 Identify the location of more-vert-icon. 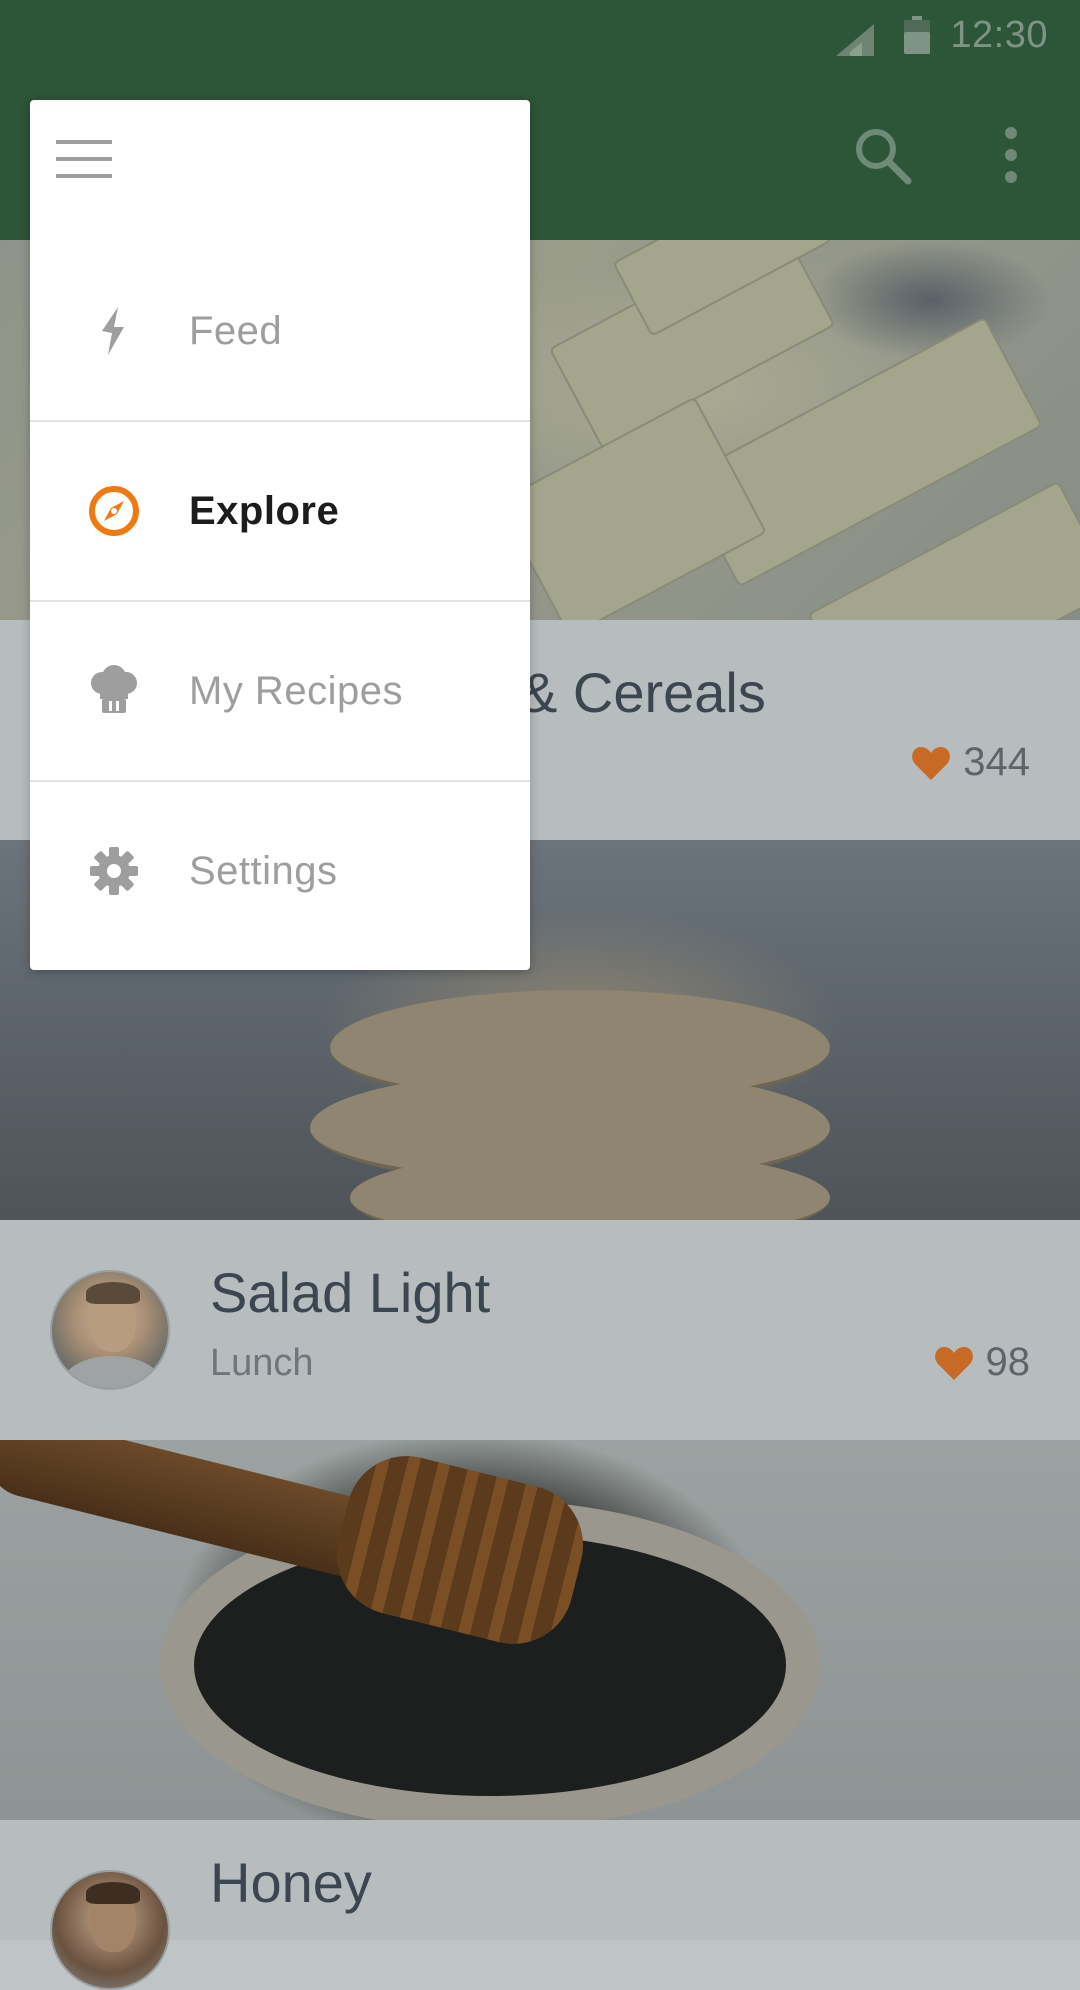
(1011, 155).